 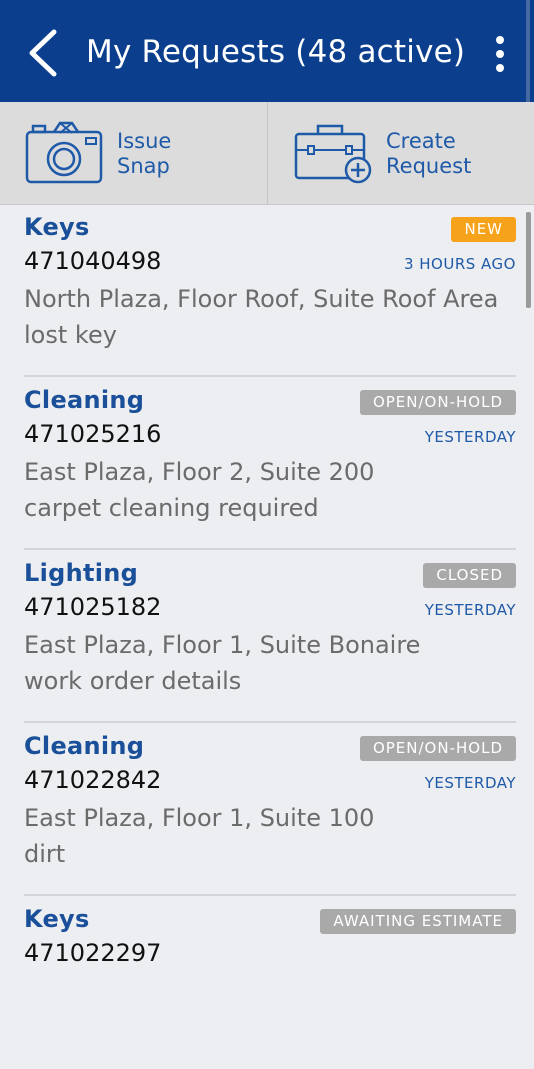 I want to click on request-description: dirt, so click(x=45, y=854).